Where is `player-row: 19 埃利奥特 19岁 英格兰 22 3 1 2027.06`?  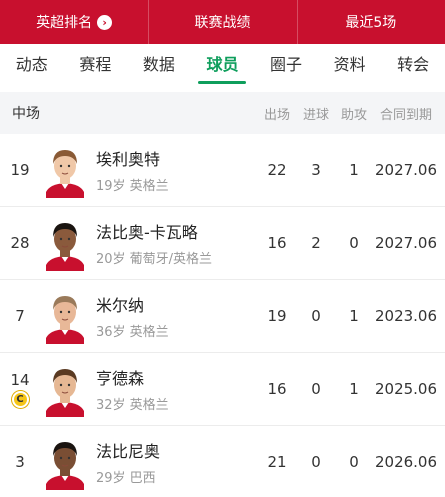
player-row: 19 埃利奥特 19岁 英格兰 22 3 1 2027.06 is located at coordinates (222, 170).